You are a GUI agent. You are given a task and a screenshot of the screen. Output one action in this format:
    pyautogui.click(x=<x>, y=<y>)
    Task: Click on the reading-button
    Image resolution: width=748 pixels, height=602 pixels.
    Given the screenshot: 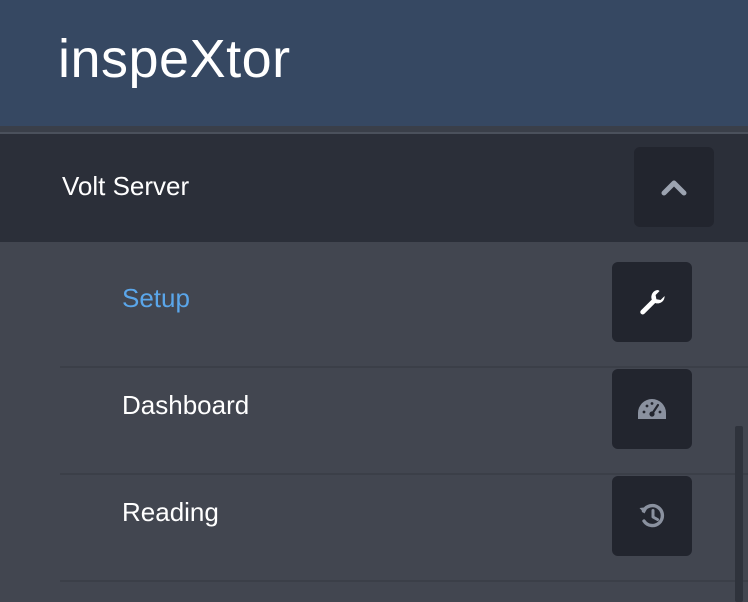 What is the action you would take?
    pyautogui.click(x=652, y=516)
    